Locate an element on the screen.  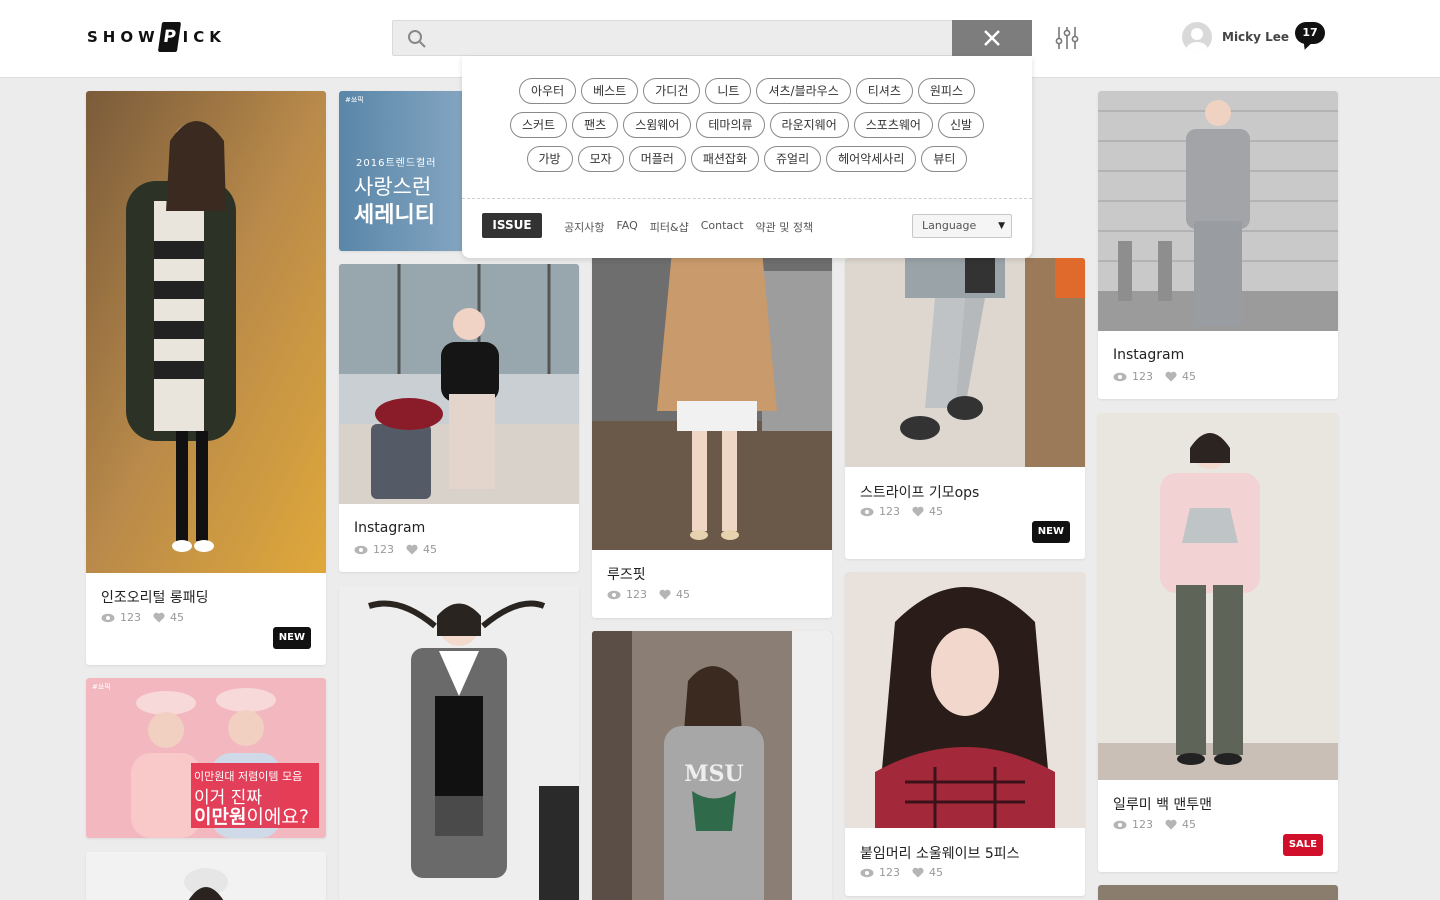
category-chip: 가방 is located at coordinates (549, 159).